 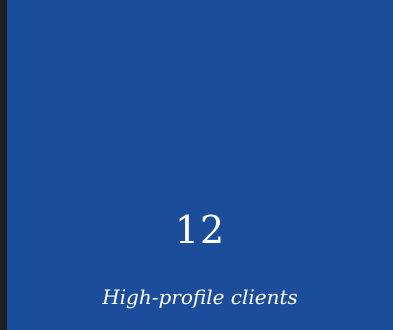 What do you see at coordinates (200, 297) in the screenshot?
I see `stat-label: High-profile clients` at bounding box center [200, 297].